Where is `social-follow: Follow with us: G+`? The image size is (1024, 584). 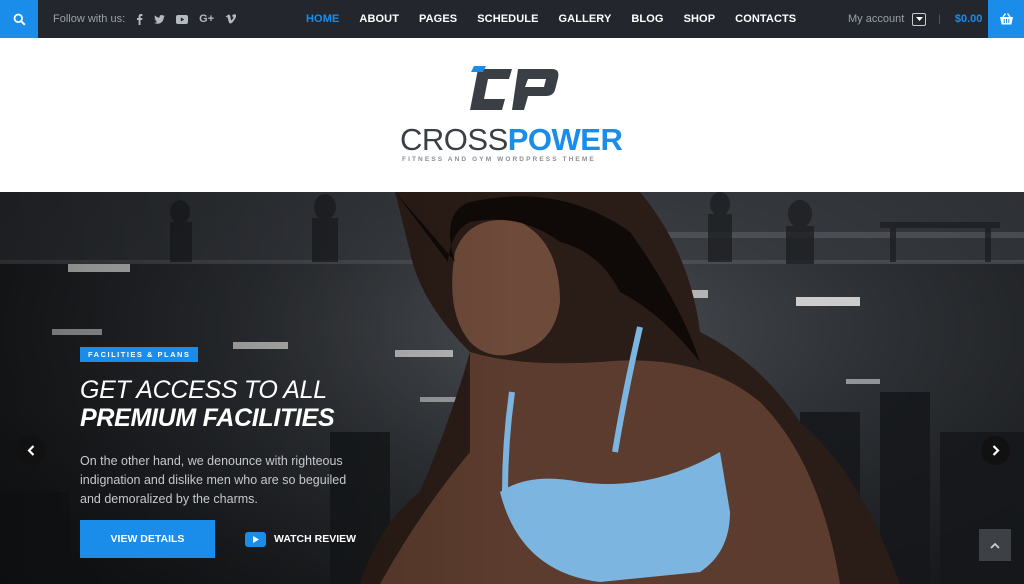 social-follow: Follow with us: G+ is located at coordinates (145, 19).